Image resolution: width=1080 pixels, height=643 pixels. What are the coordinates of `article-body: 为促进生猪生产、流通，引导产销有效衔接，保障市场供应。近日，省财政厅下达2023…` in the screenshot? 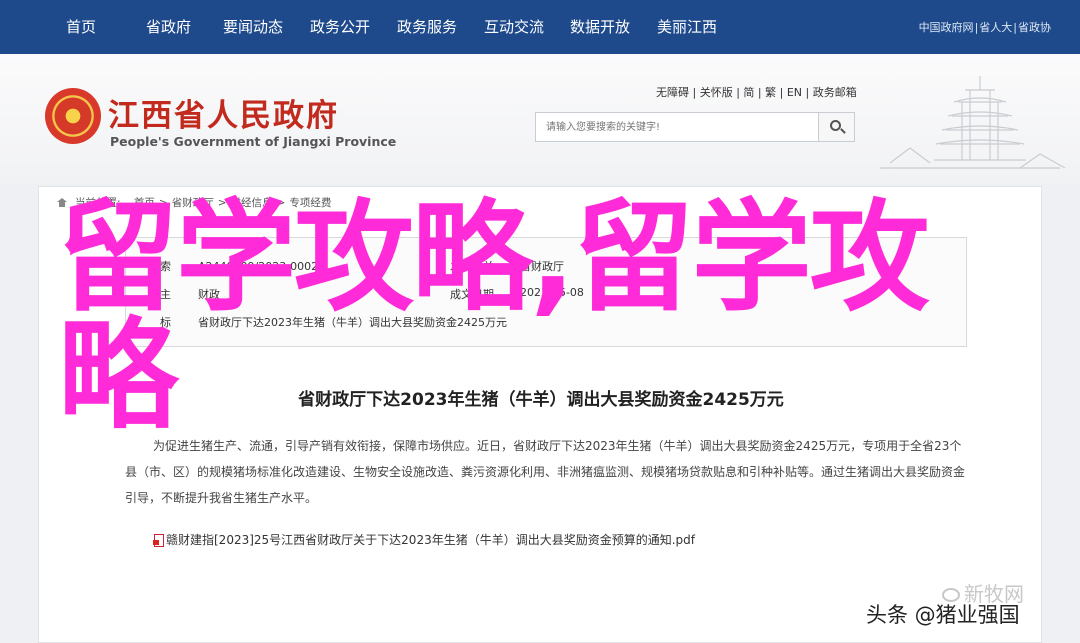 It's located at (545, 472).